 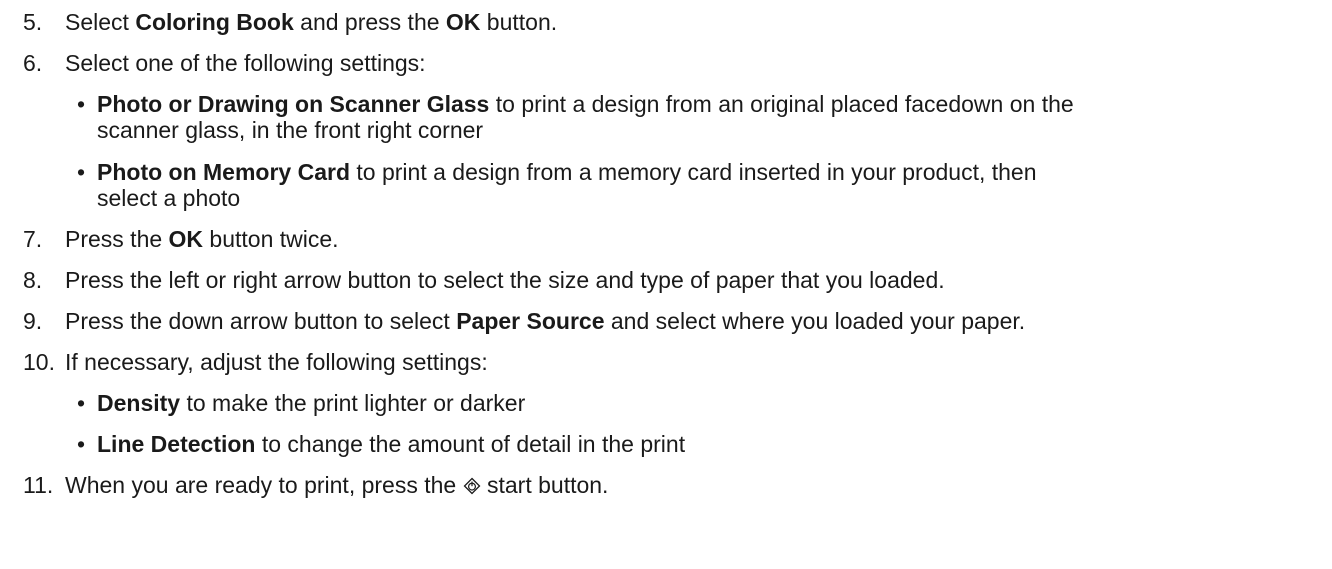 What do you see at coordinates (293, 104) in the screenshot?
I see `bullet-bold-term: Photo or Drawing on Scanner Glass` at bounding box center [293, 104].